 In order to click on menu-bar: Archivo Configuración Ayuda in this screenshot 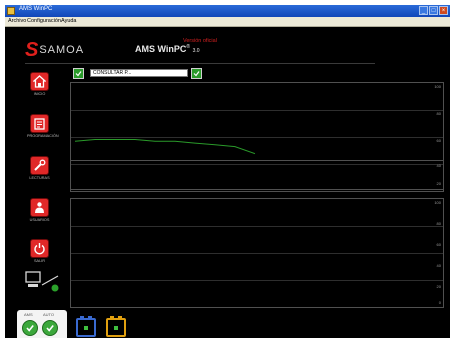, I will do `click(227, 22)`.